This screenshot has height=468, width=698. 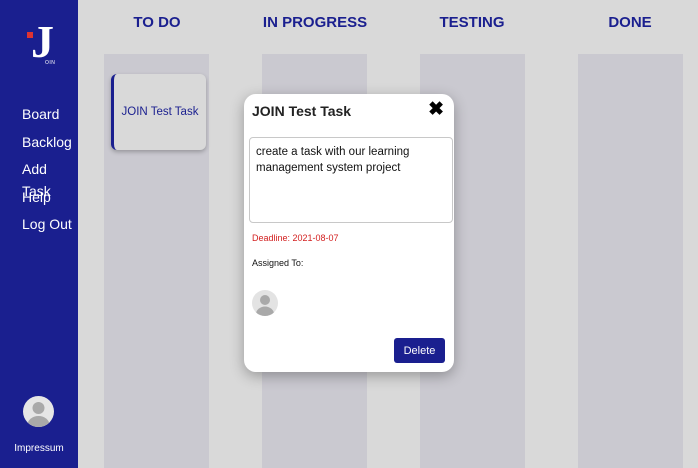 What do you see at coordinates (265, 303) in the screenshot?
I see `assignee-avatar-icon` at bounding box center [265, 303].